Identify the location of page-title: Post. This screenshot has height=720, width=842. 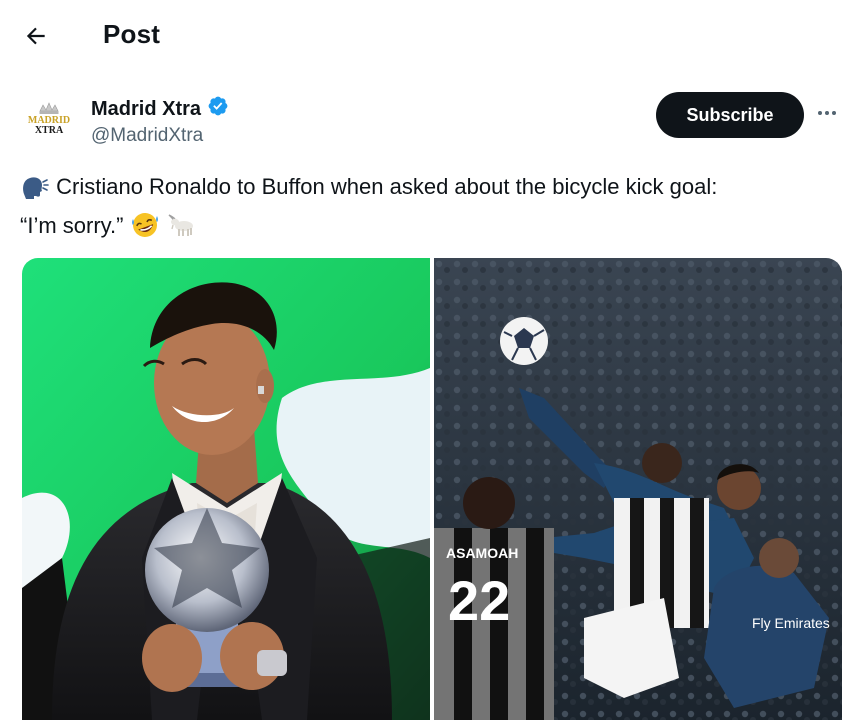
(132, 34).